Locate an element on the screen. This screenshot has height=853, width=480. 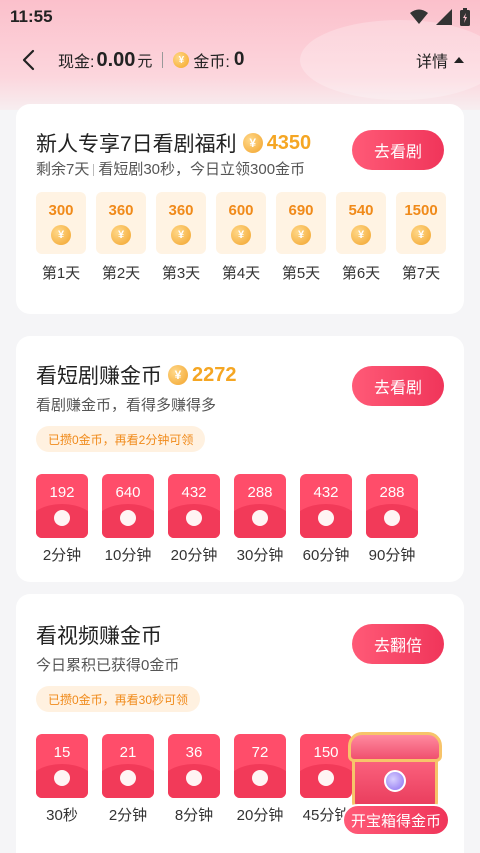
day-reward-box: 300 ¥ is located at coordinates (61, 223).